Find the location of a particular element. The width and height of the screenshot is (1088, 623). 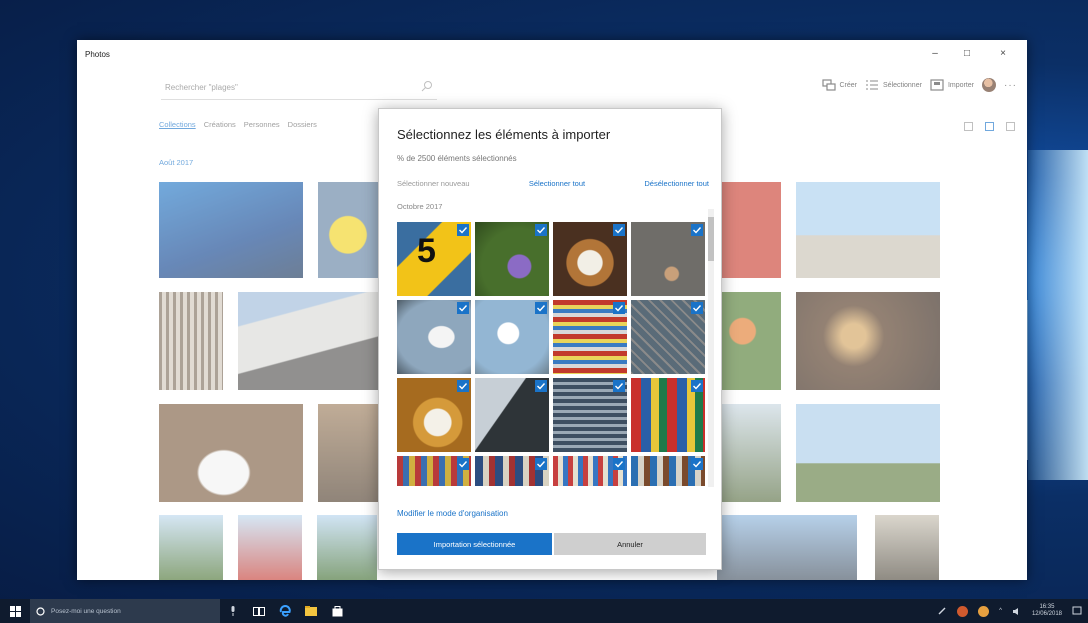

import-selected-button: Importation sélectionnée is located at coordinates (474, 544).